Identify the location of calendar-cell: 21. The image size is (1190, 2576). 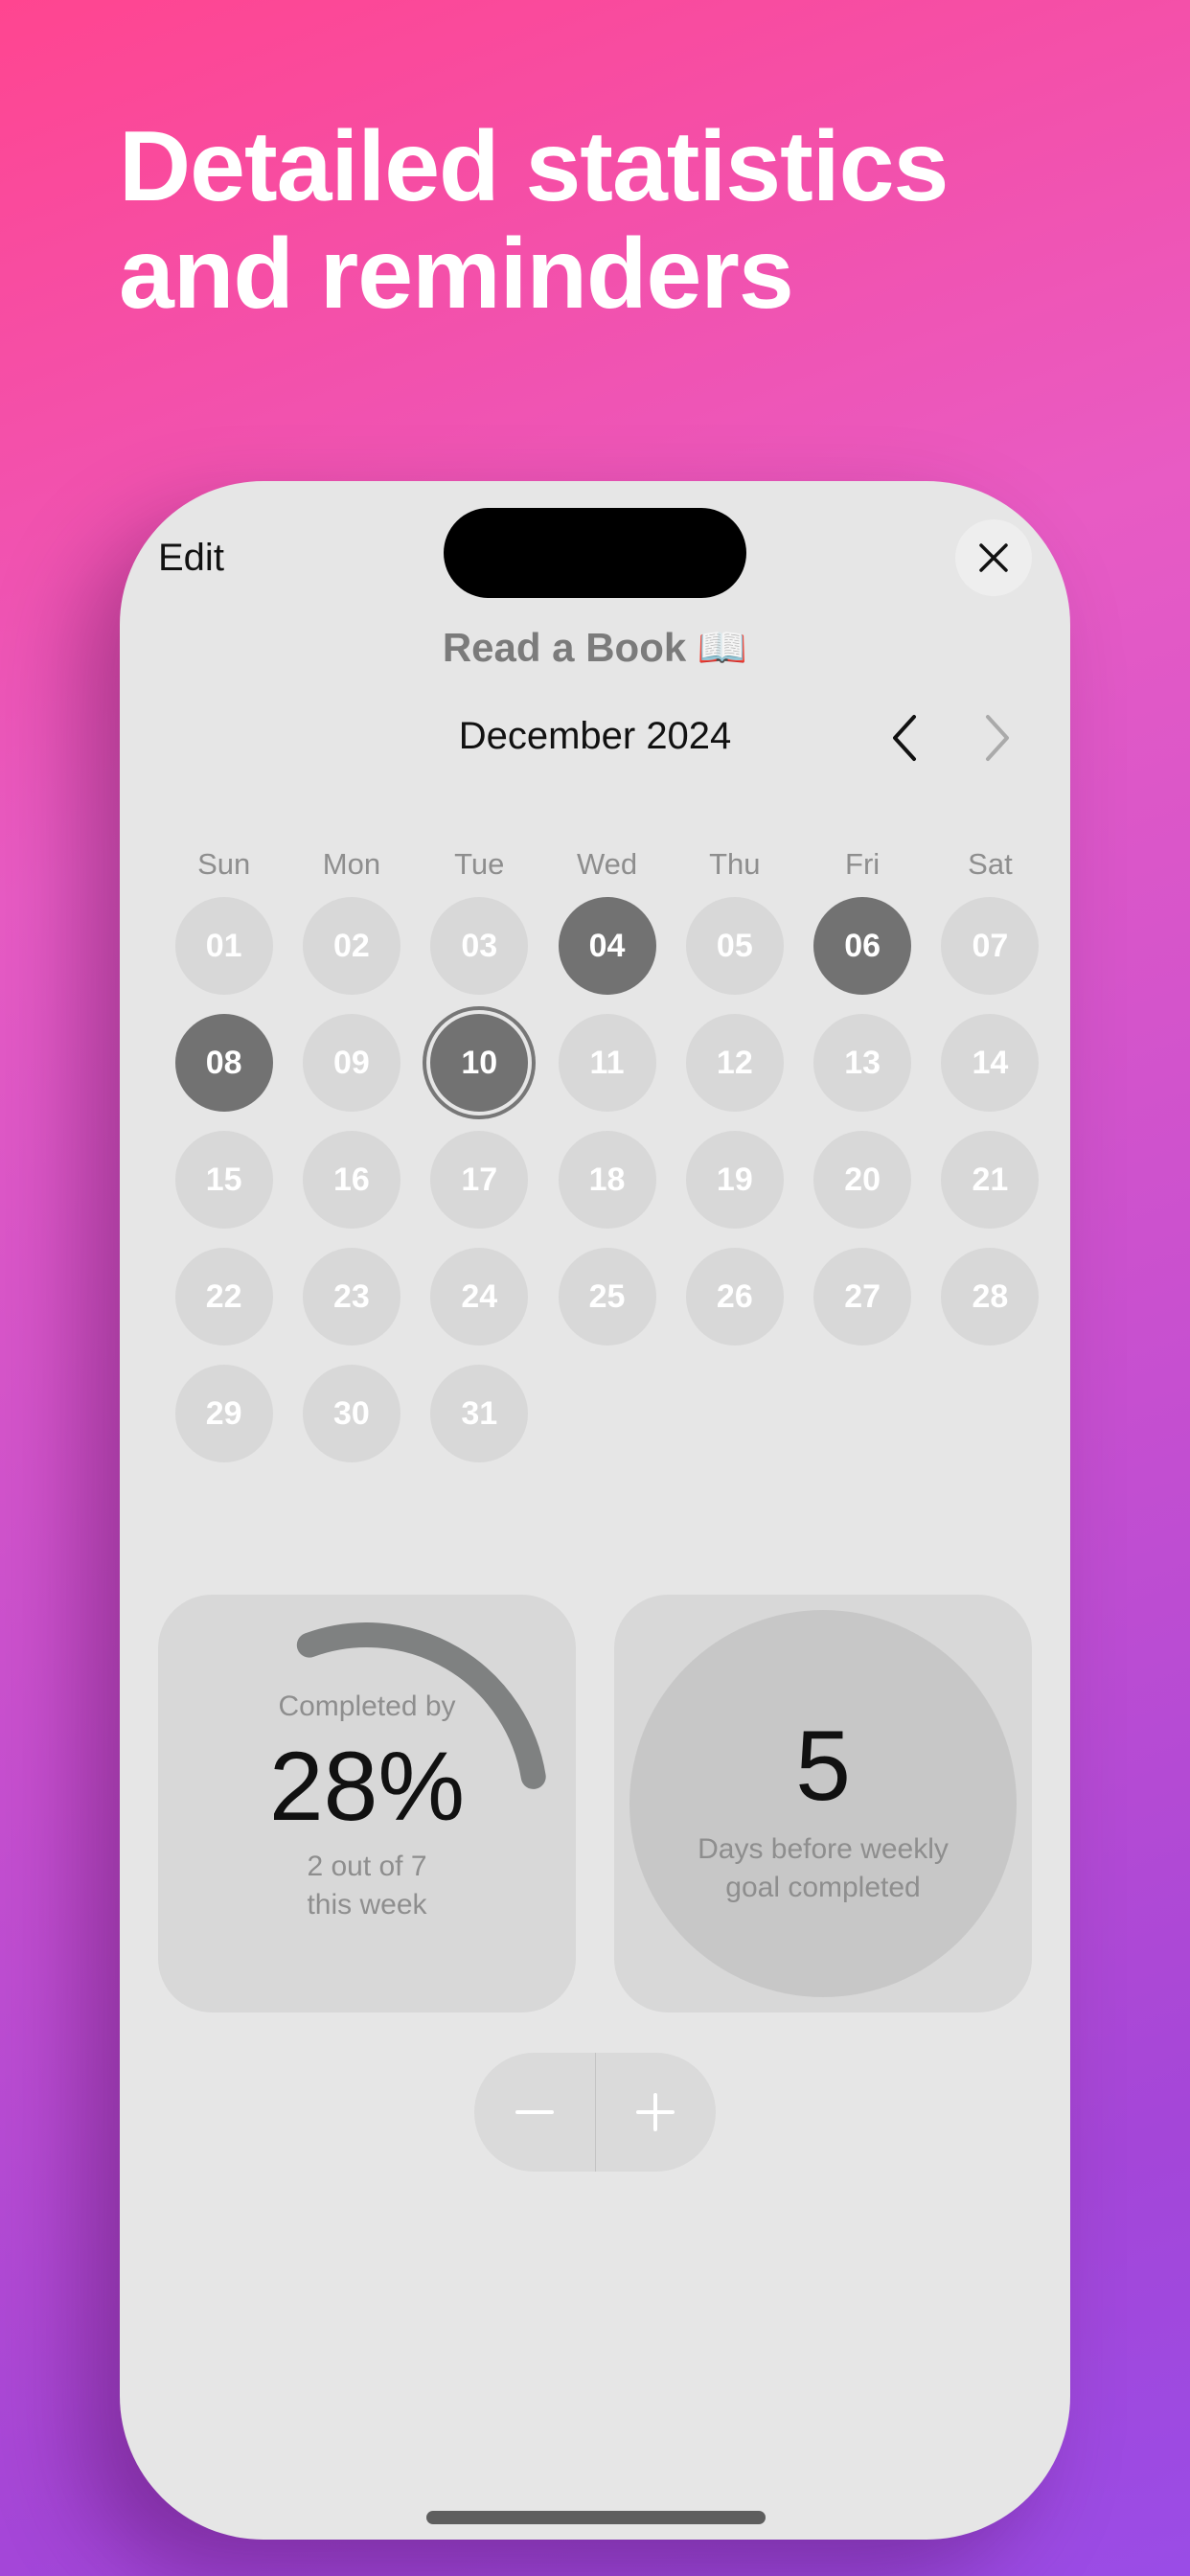
(990, 1189).